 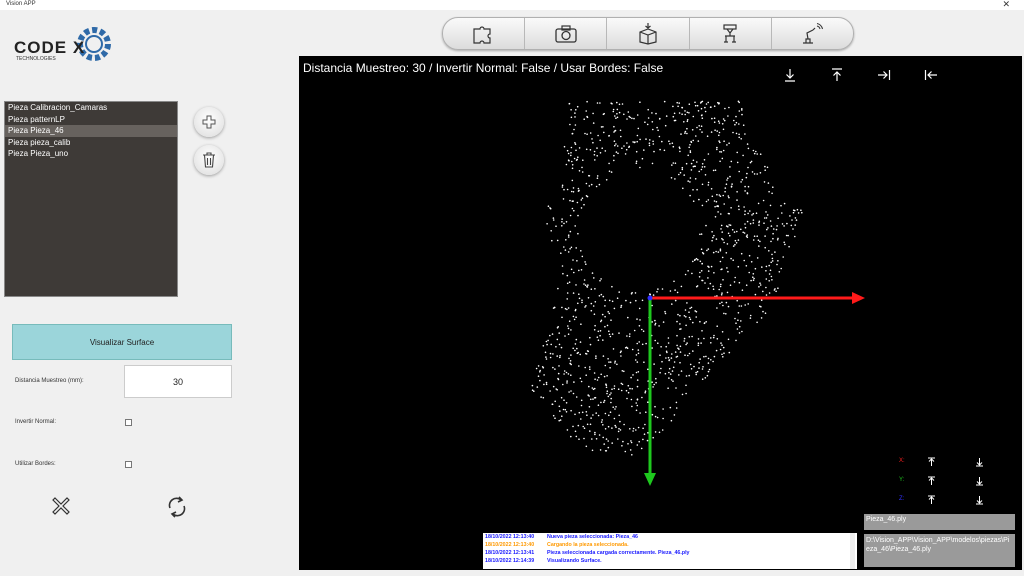 What do you see at coordinates (209, 160) in the screenshot?
I see `delete-piece-button` at bounding box center [209, 160].